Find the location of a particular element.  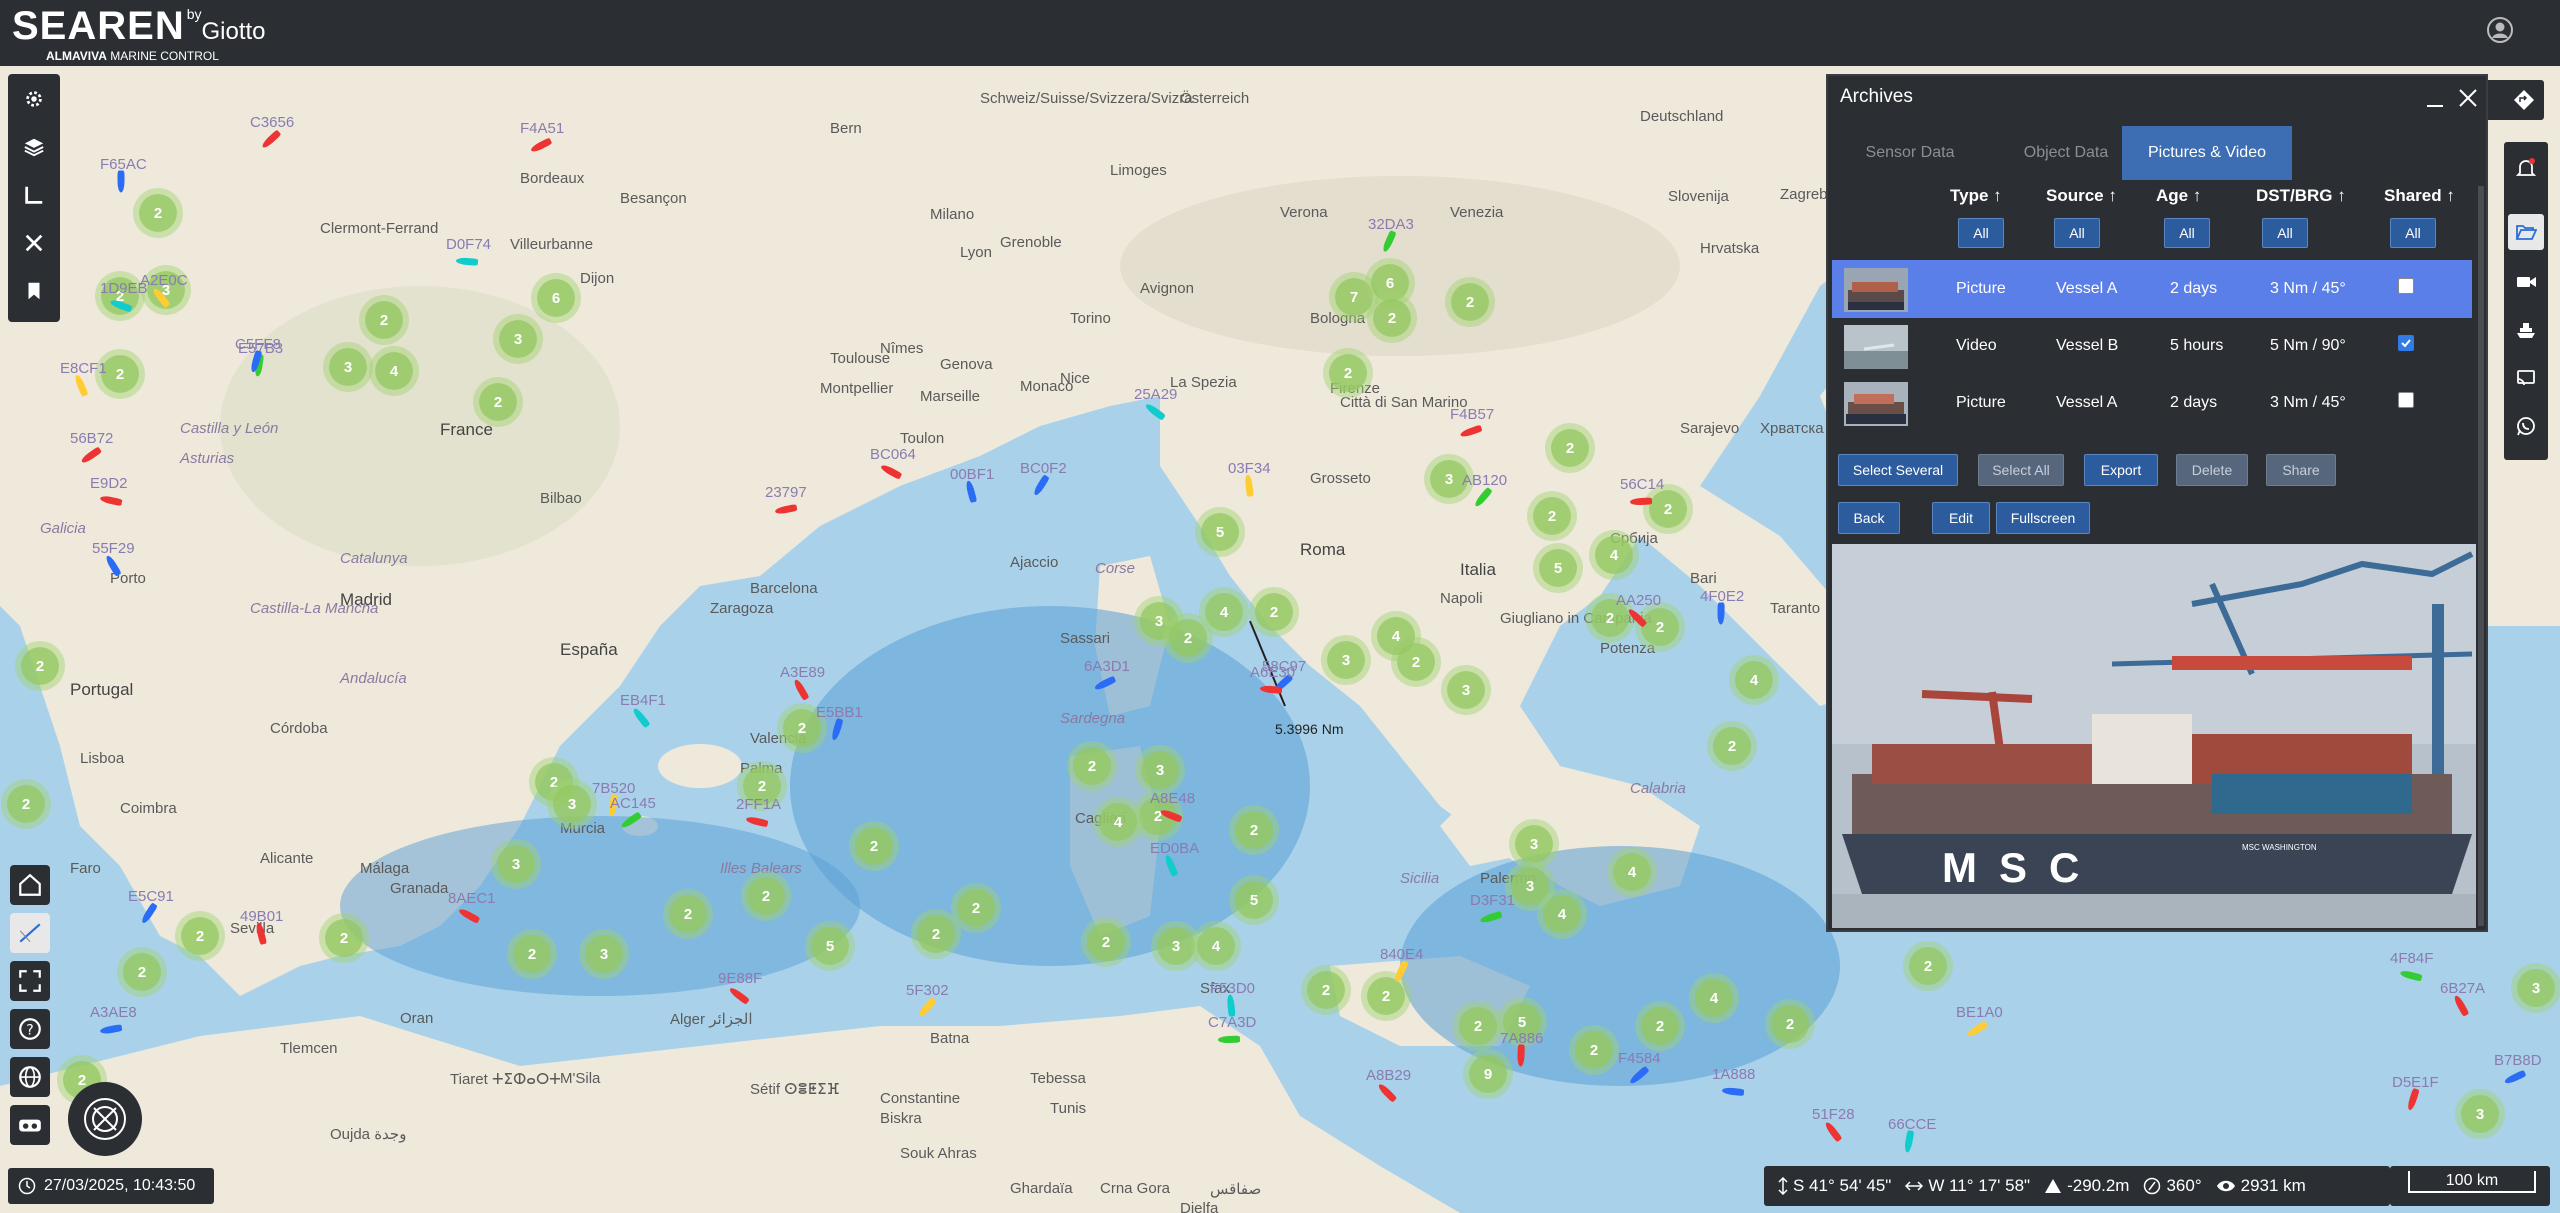

vessel-cluster: 7 is located at coordinates (1354, 297).